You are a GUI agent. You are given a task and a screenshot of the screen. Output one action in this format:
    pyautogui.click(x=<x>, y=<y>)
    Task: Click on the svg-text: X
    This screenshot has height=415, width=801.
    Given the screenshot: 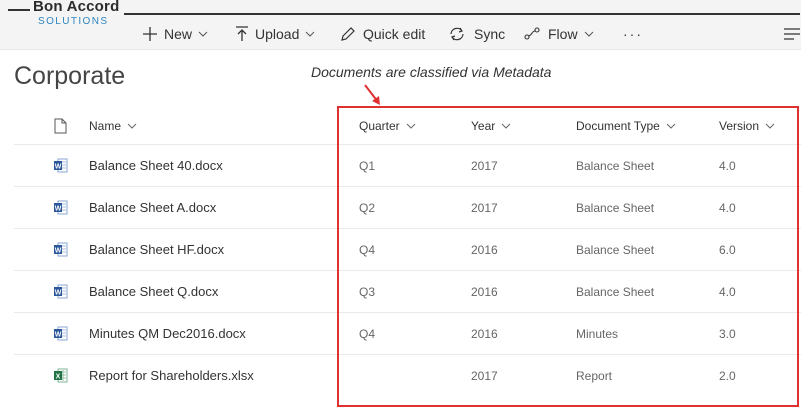 What is the action you would take?
    pyautogui.click(x=58, y=377)
    